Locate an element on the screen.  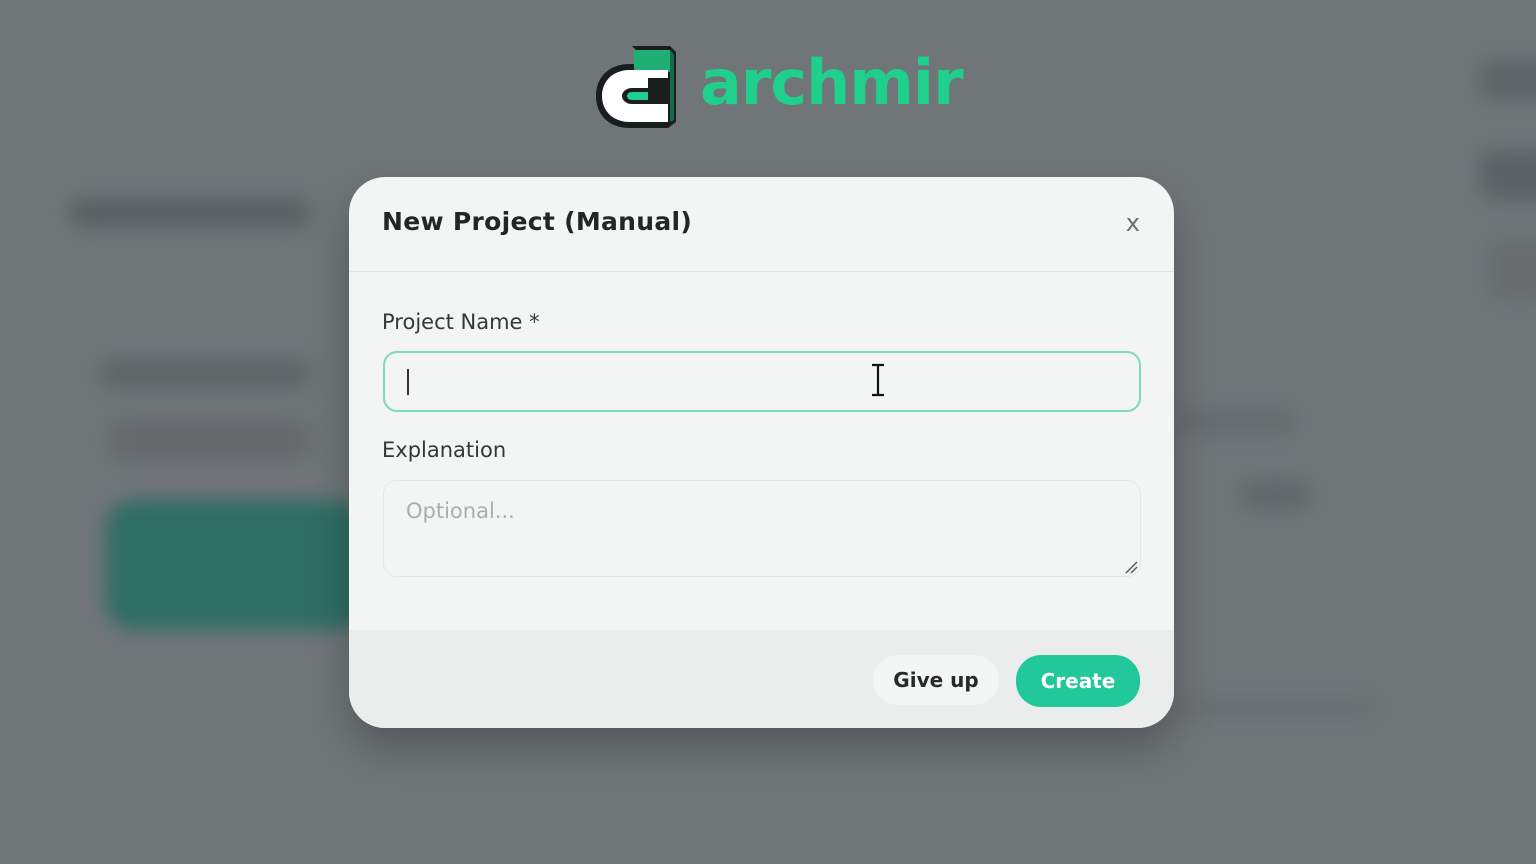
resize-handle-icon is located at coordinates (1131, 567).